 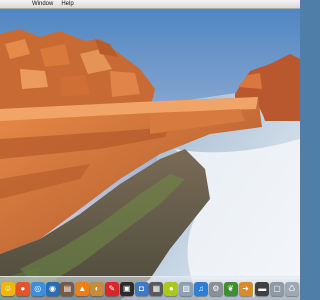 I want to click on leaf-icon: ❦, so click(x=230, y=288).